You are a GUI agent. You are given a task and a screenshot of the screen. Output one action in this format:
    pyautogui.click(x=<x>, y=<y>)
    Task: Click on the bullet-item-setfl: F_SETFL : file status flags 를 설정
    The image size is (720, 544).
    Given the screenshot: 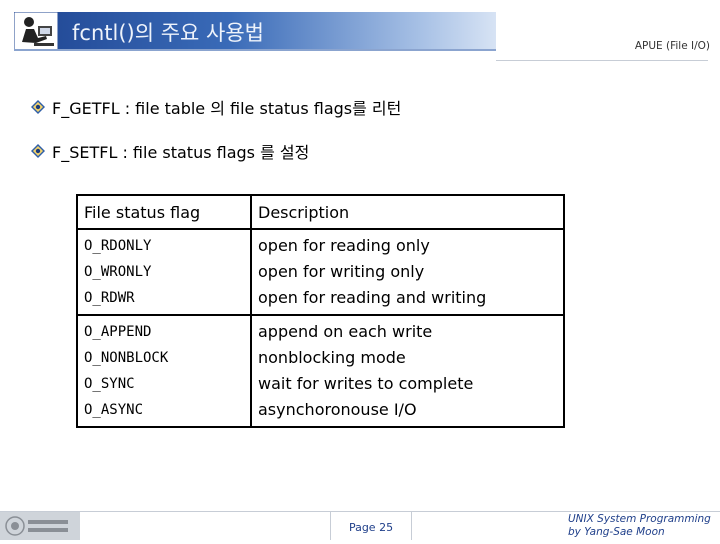 What is the action you would take?
    pyautogui.click(x=169, y=151)
    